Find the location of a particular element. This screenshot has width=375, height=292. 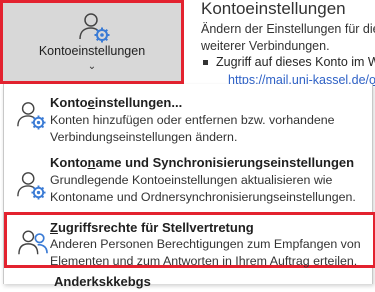

info-bullet: Zugriff auf dieses Konto im W is located at coordinates (289, 62).